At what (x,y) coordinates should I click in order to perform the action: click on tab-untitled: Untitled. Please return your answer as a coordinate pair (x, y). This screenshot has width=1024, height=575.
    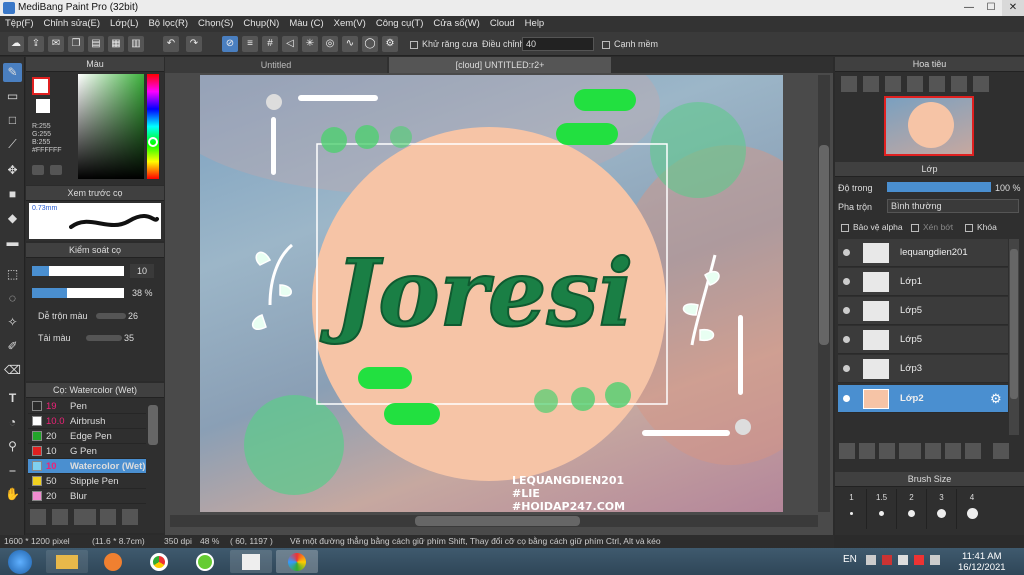
    Looking at the image, I should click on (276, 65).